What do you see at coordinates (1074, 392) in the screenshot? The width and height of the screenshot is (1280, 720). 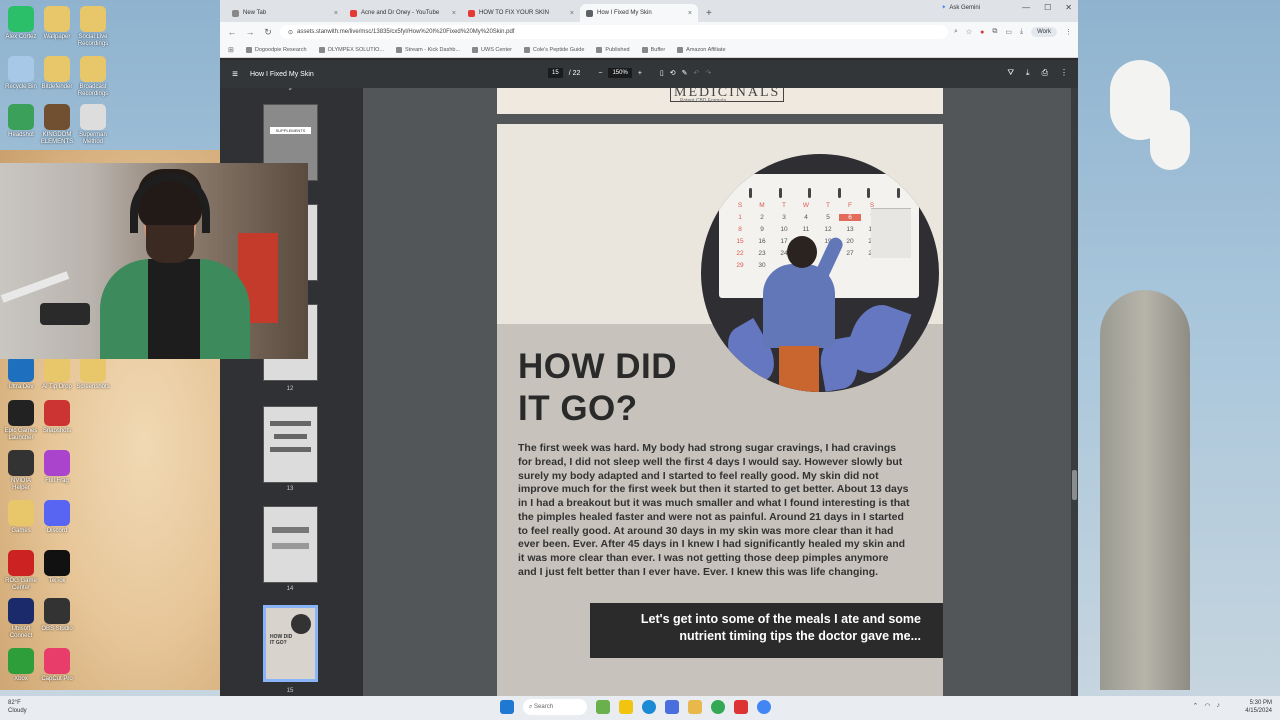 I see `viewer-scrollbar` at bounding box center [1074, 392].